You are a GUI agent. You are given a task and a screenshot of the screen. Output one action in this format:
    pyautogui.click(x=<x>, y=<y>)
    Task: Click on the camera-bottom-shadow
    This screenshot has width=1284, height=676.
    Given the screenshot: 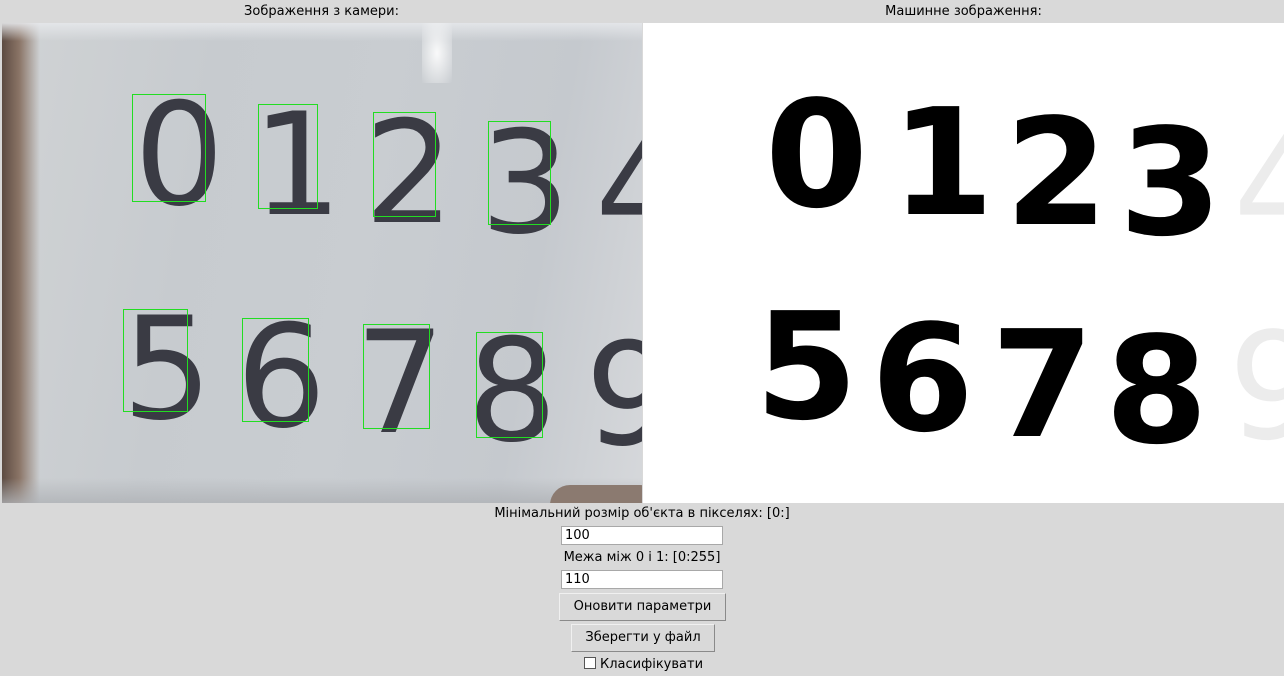 What is the action you would take?
    pyautogui.click(x=322, y=490)
    